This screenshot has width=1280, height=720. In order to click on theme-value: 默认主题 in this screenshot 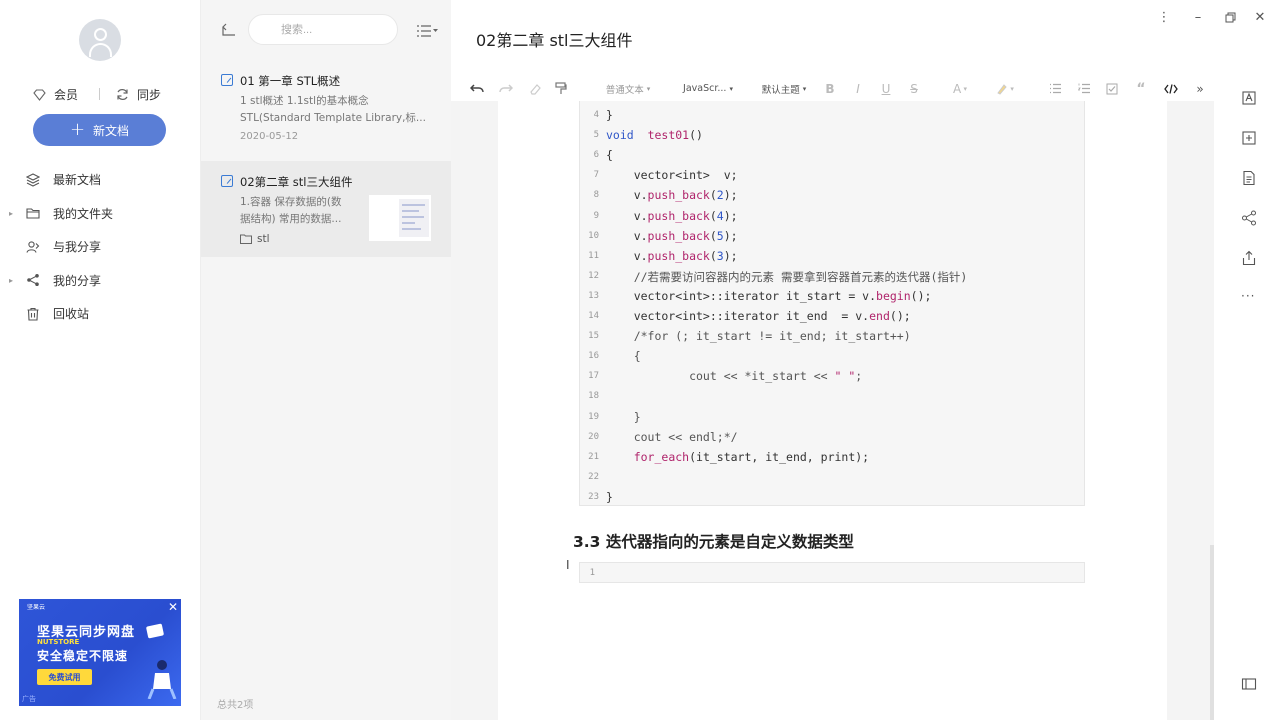, I will do `click(780, 90)`.